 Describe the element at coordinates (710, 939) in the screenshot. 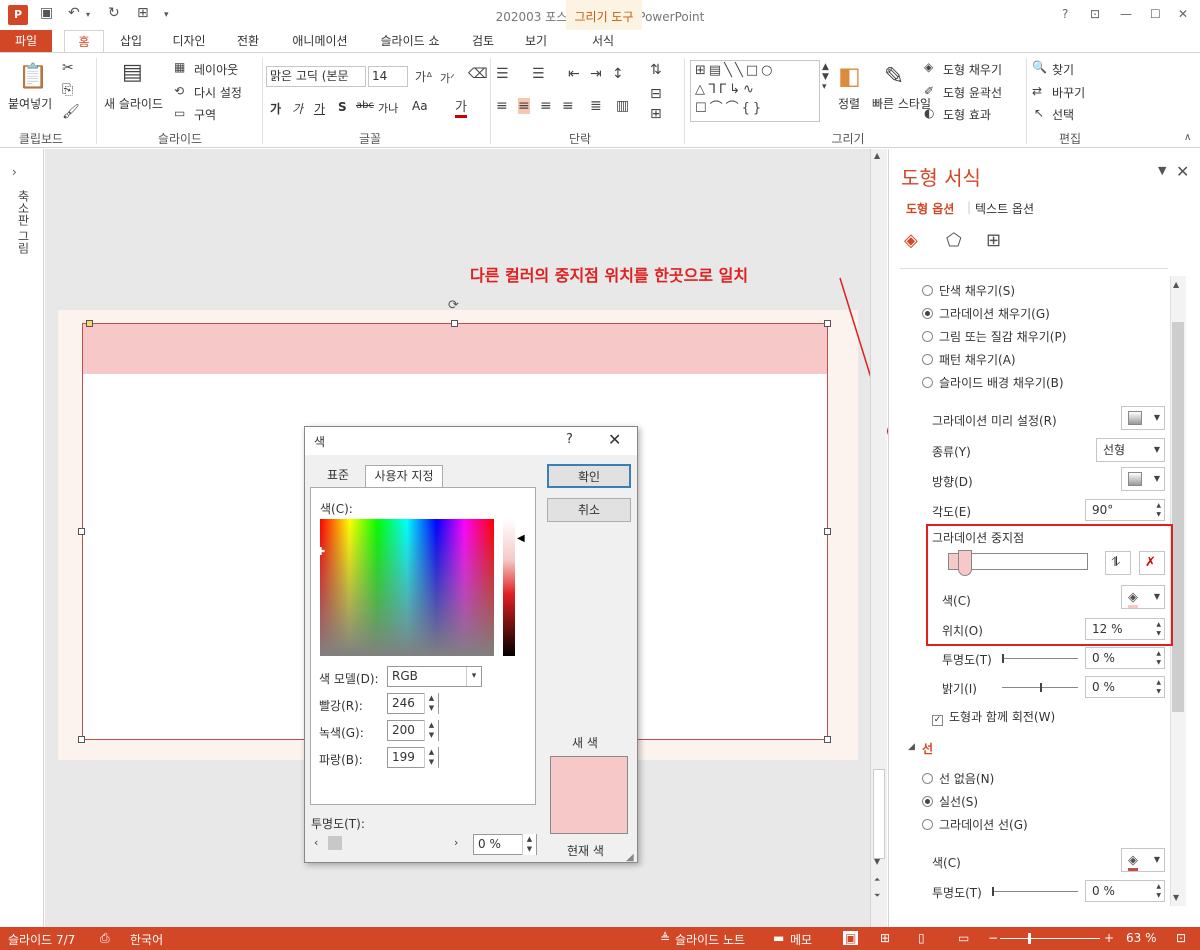

I see `notes-button: 슬라이드 노트` at that location.